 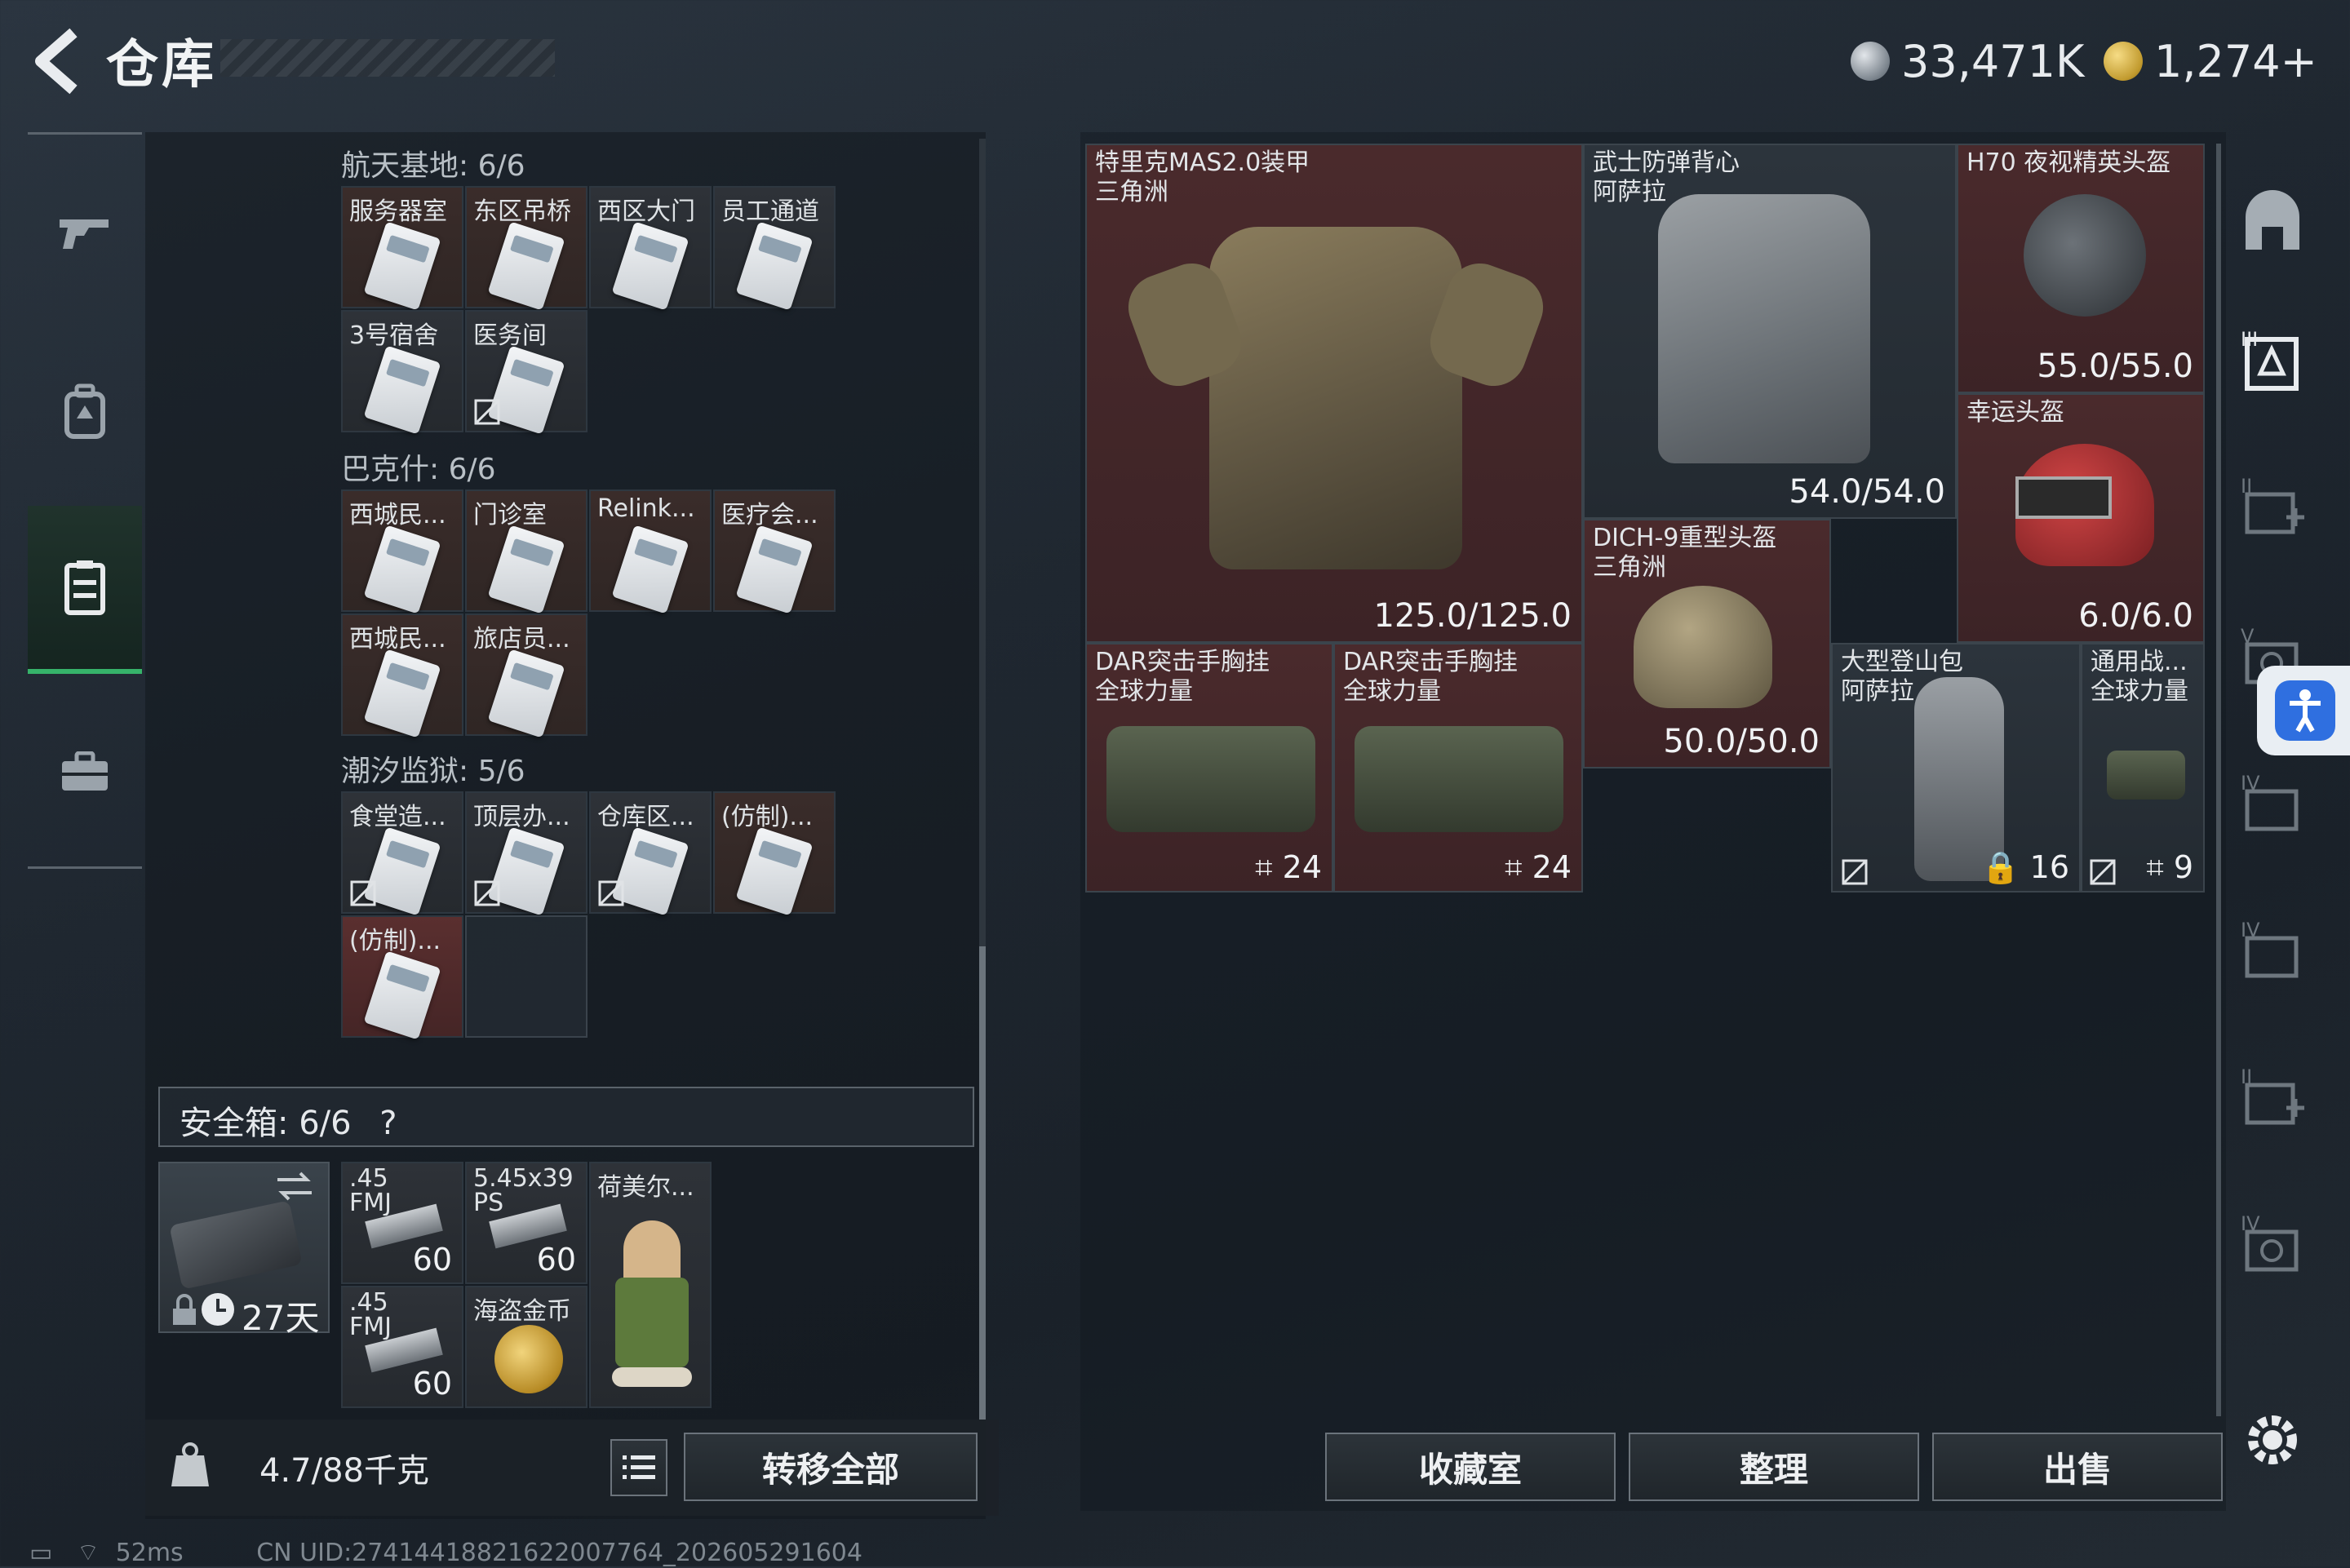 I want to click on storage-scrollbar, so click(x=2218, y=780).